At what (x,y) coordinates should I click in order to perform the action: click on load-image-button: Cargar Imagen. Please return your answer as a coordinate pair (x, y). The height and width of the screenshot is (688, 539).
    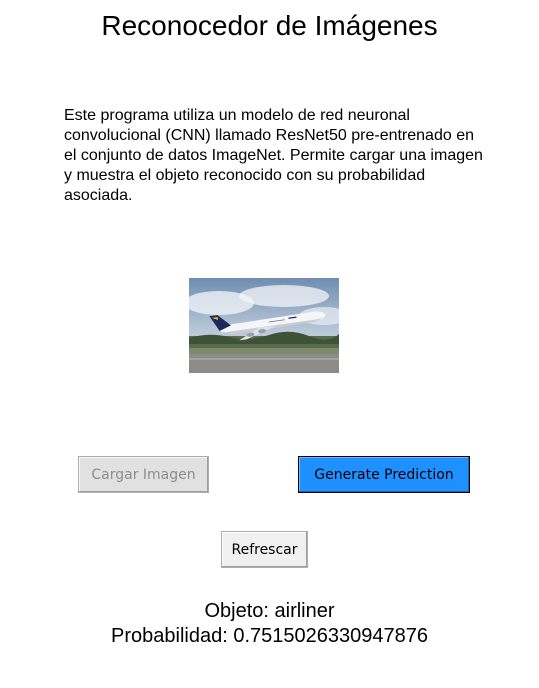
    Looking at the image, I should click on (143, 474).